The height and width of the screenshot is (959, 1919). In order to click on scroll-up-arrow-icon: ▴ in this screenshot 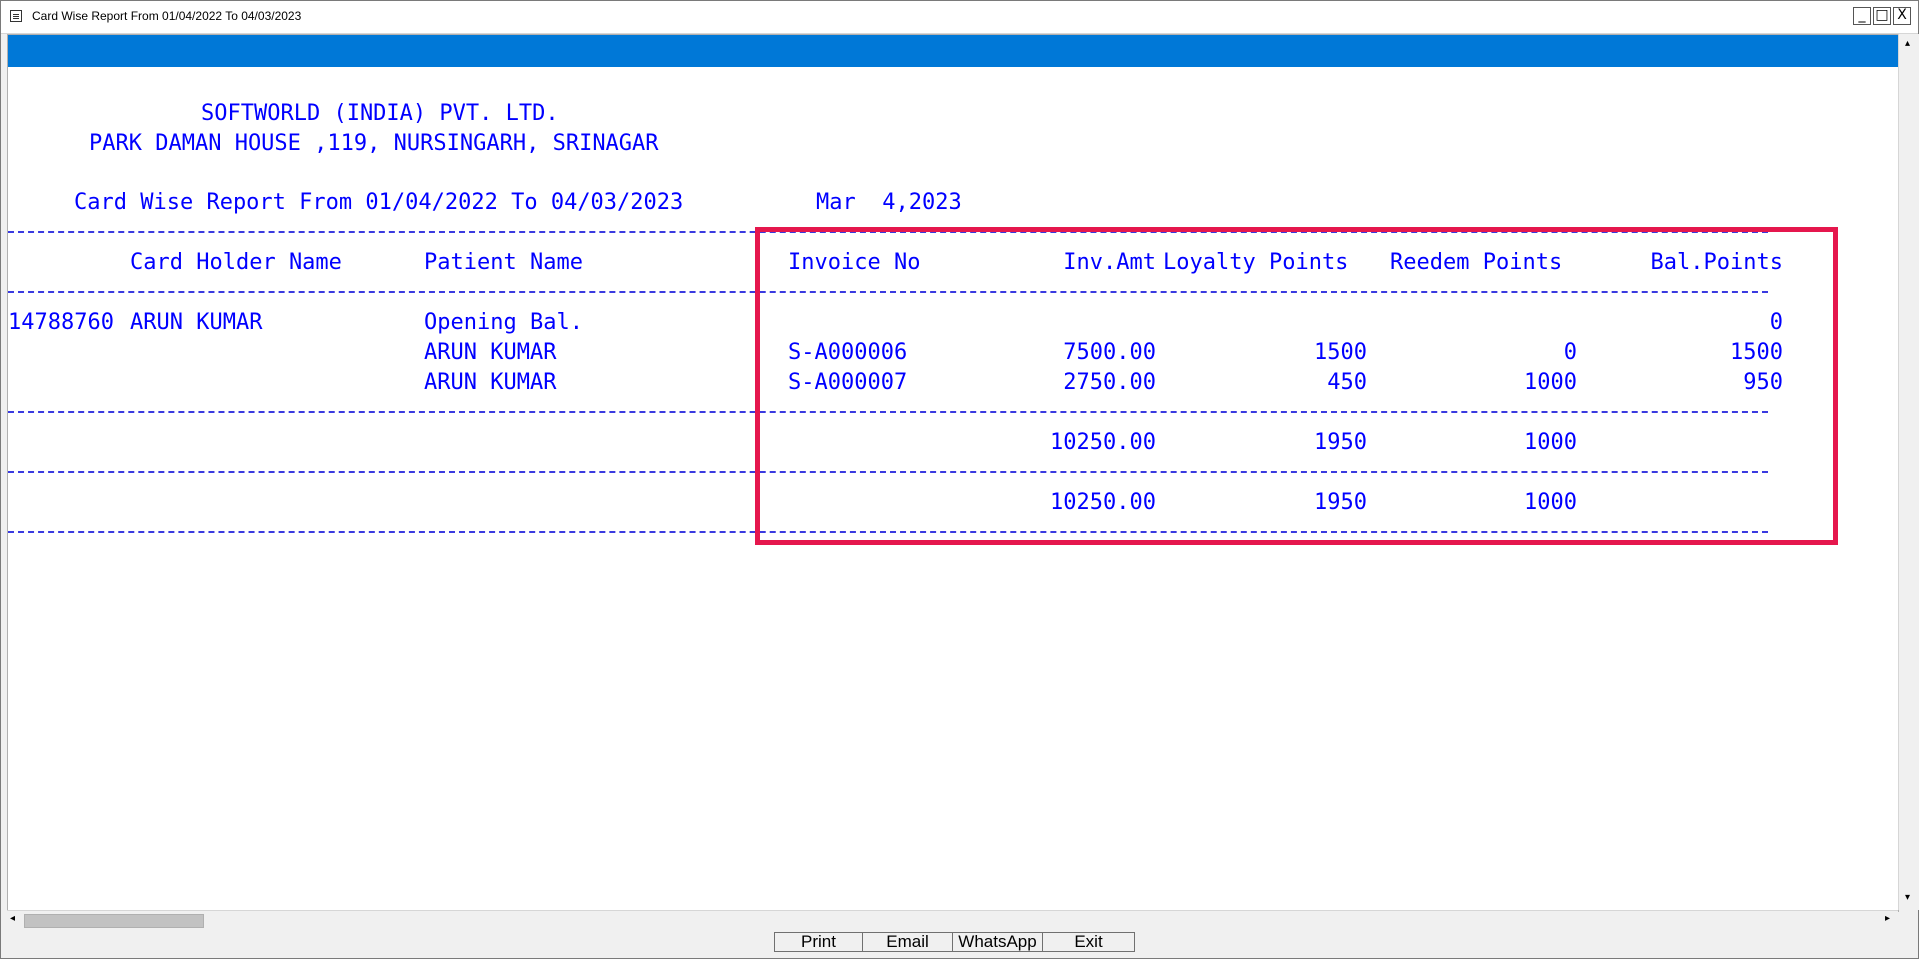, I will do `click(1907, 43)`.